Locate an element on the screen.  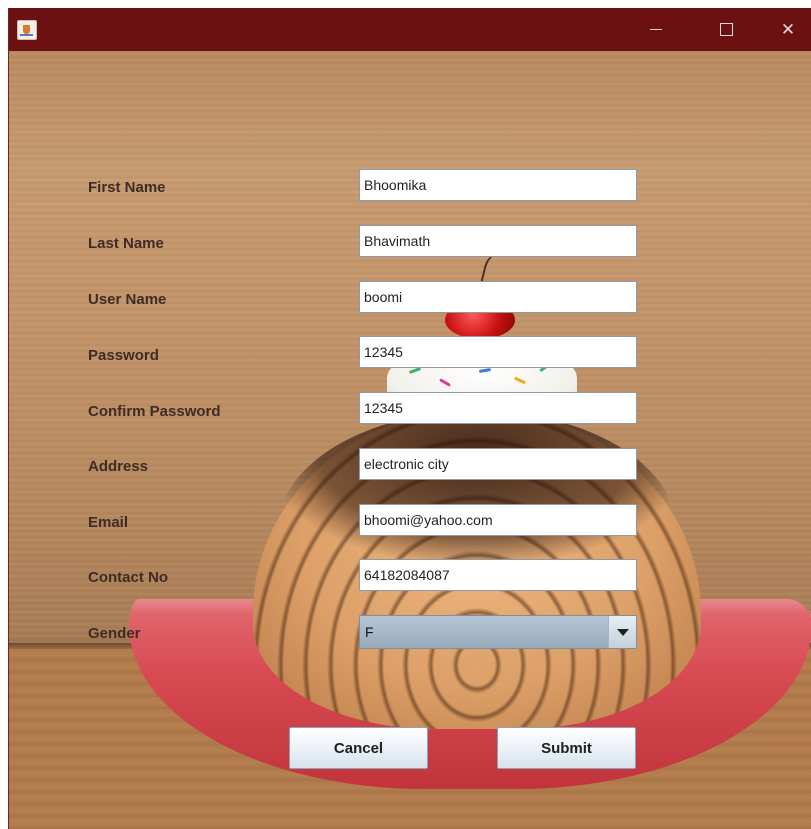
title-bar: ✕ is located at coordinates (410, 29).